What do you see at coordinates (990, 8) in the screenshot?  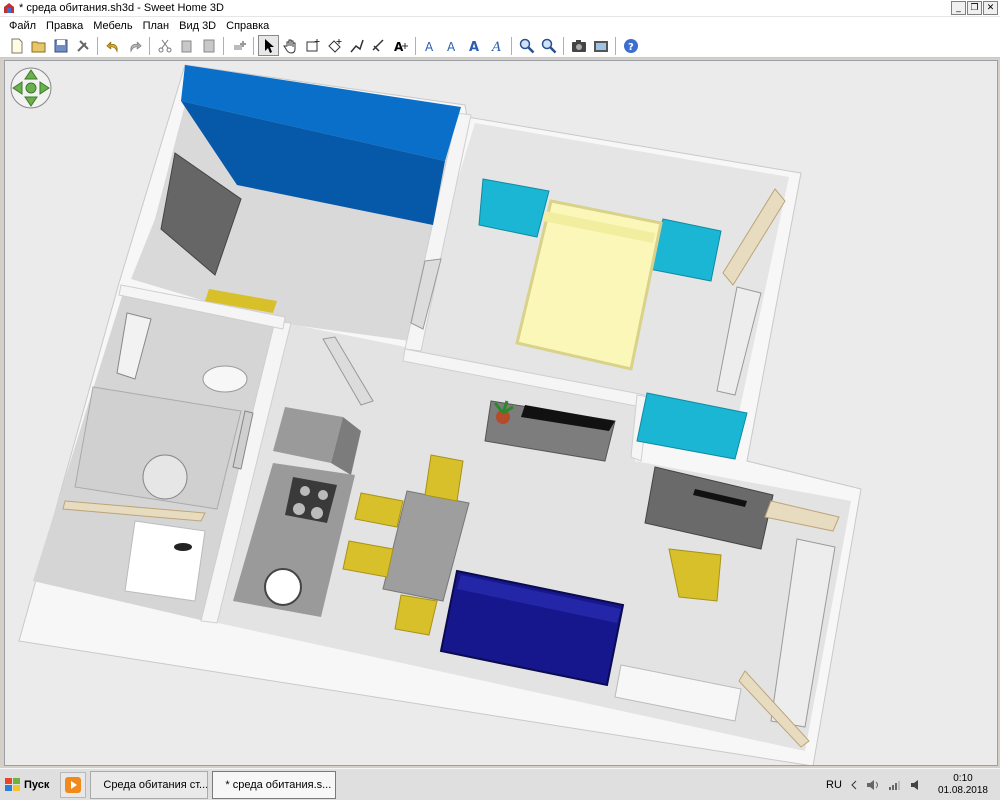 I see `close-button: ✕` at bounding box center [990, 8].